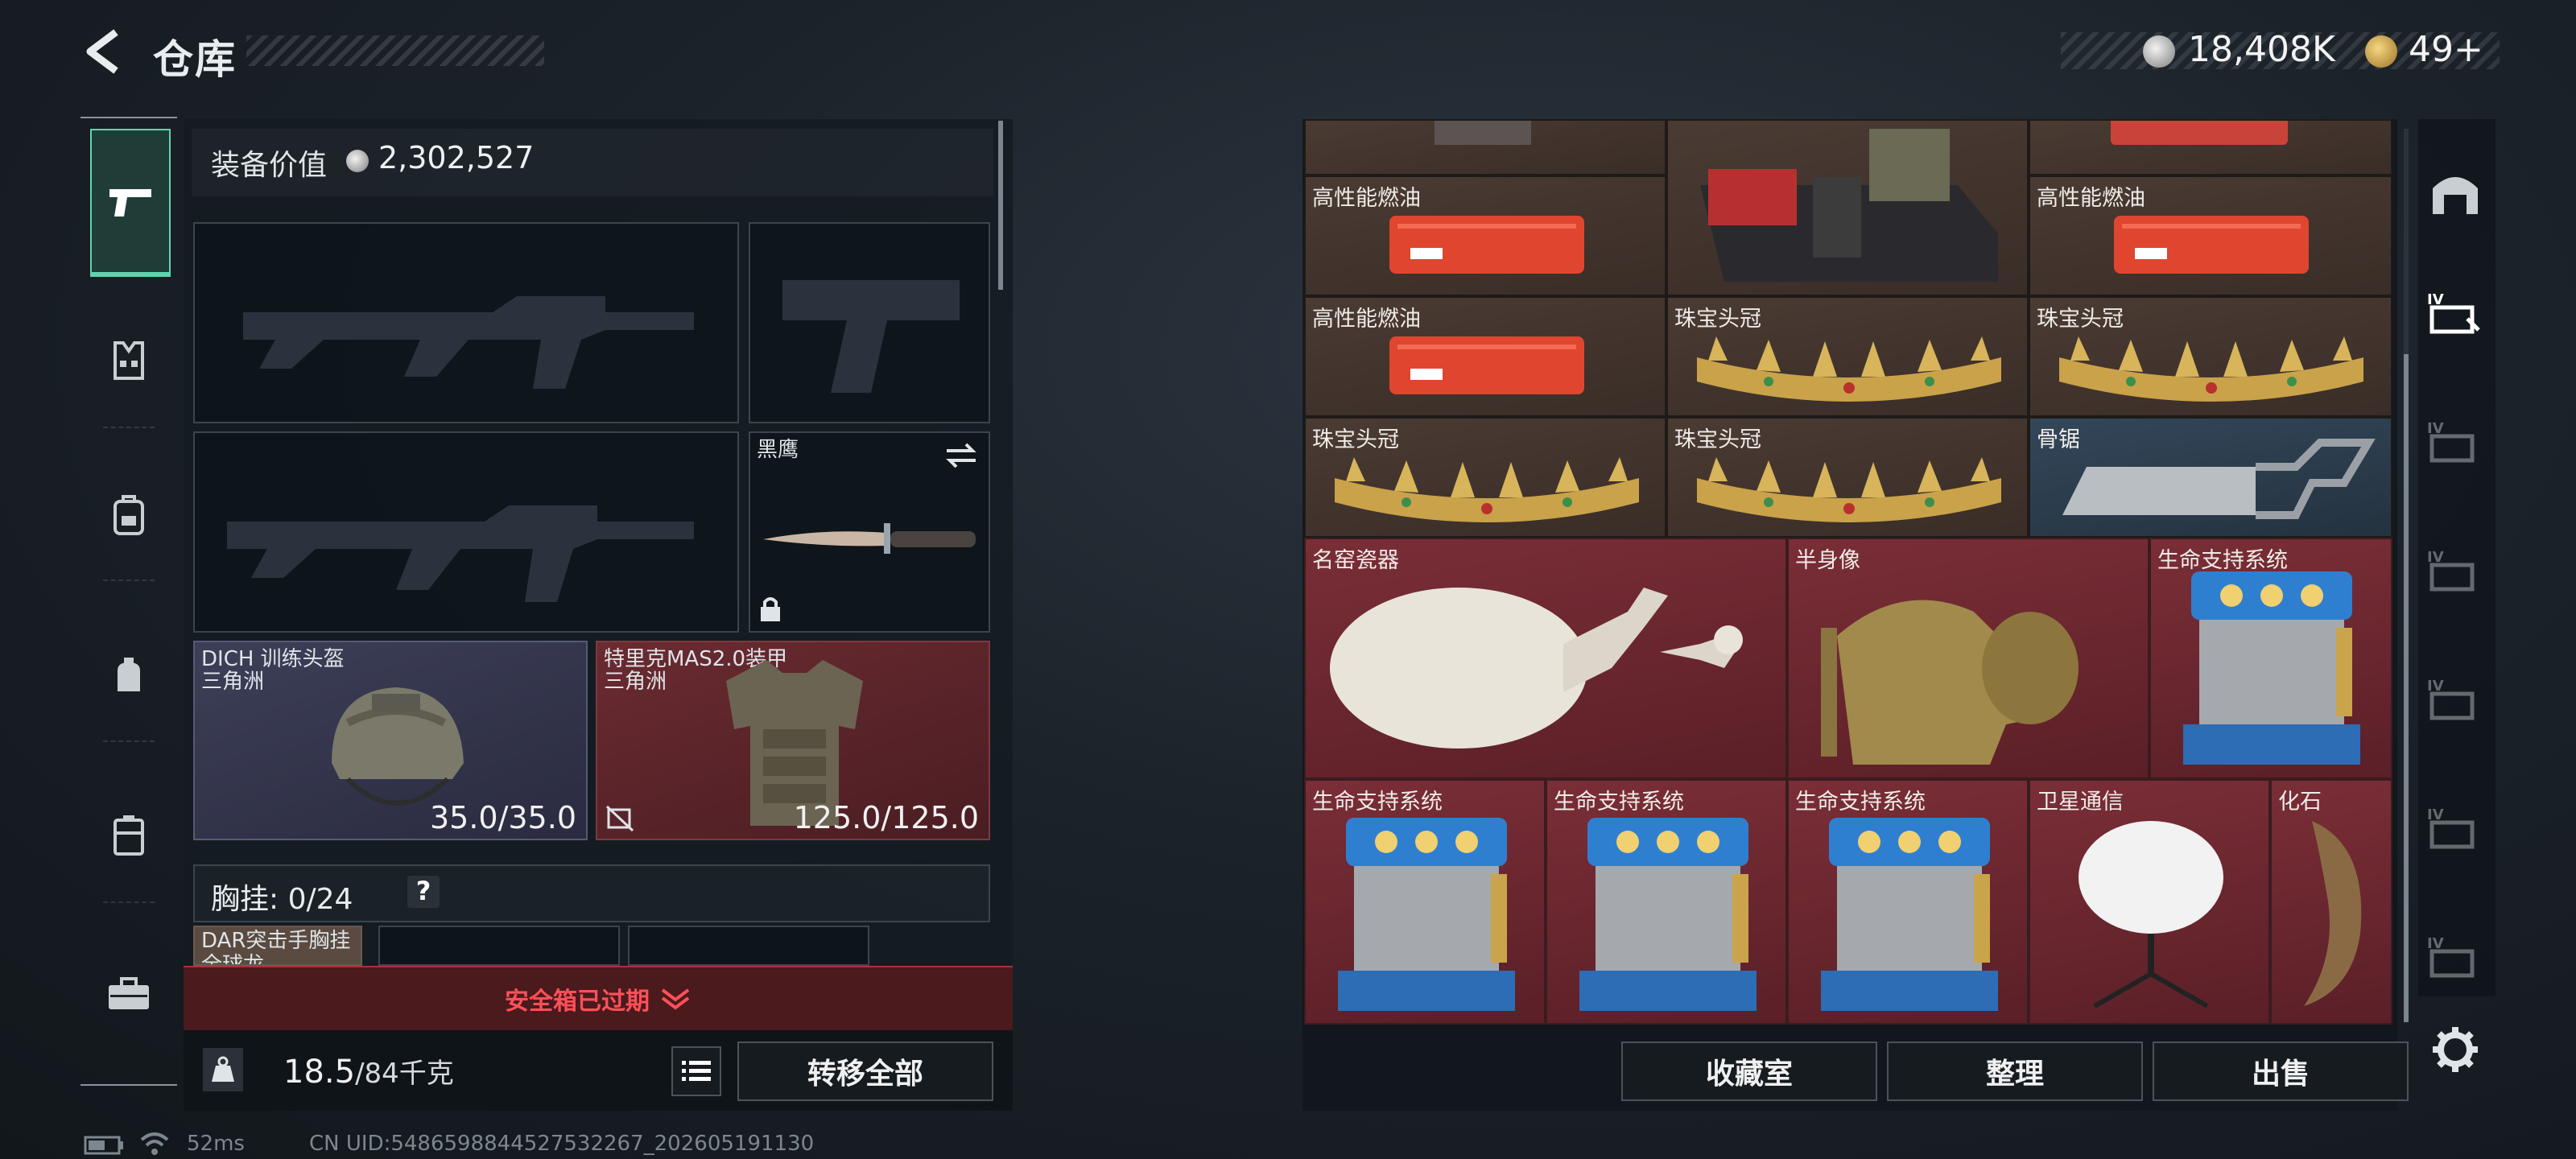 This screenshot has width=2576, height=1159. I want to click on sort-button: 整理, so click(2015, 1071).